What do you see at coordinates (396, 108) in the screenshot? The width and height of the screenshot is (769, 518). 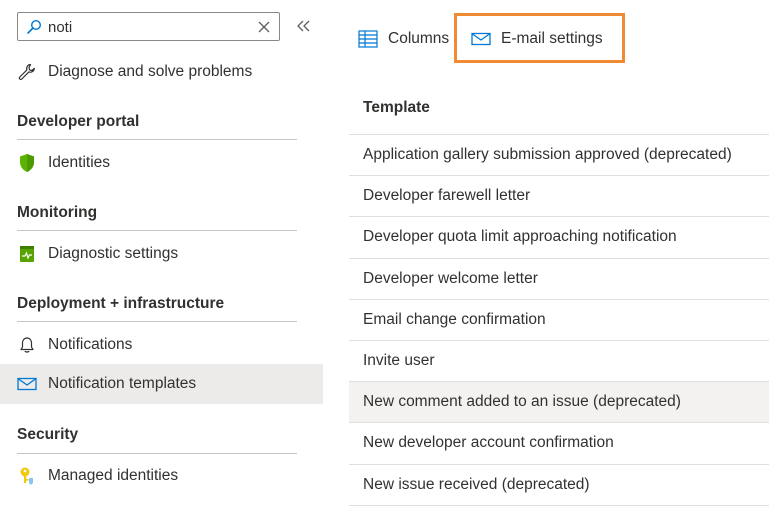 I see `column-header-template: Template` at bounding box center [396, 108].